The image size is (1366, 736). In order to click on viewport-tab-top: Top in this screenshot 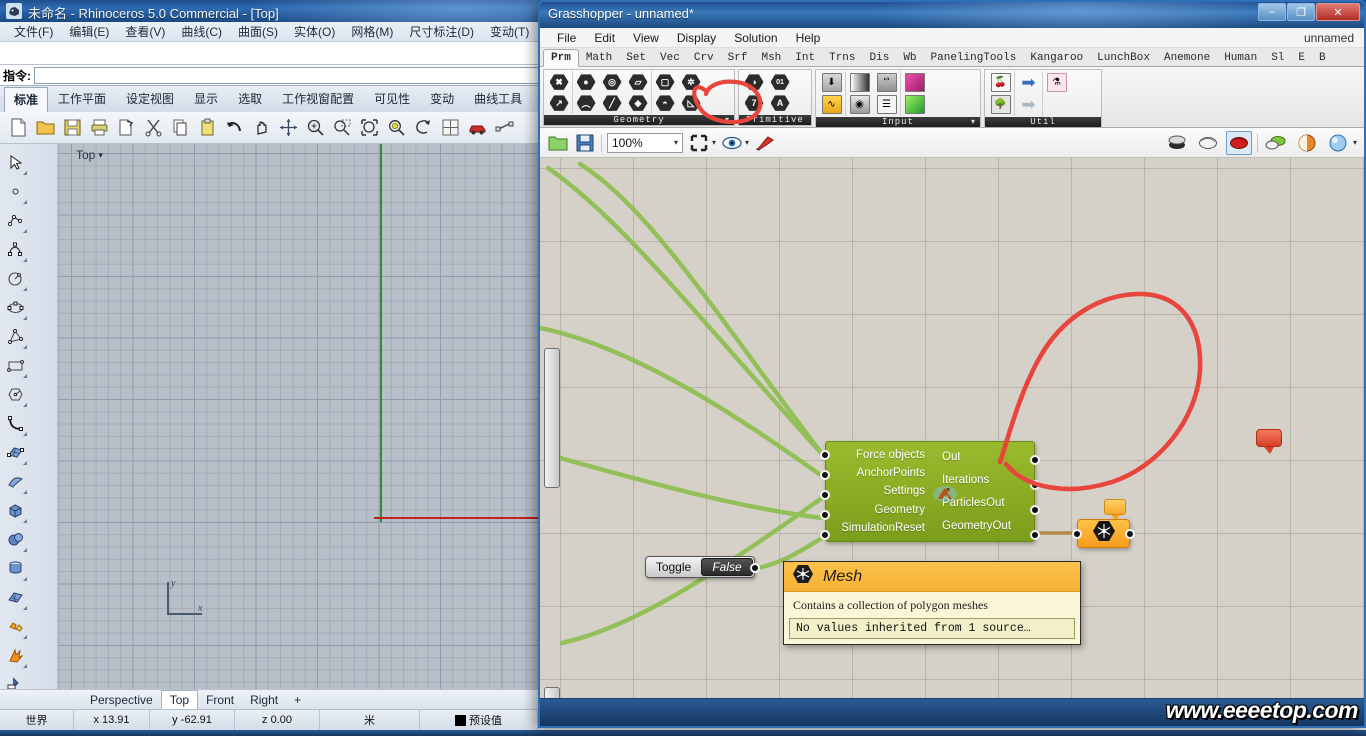, I will do `click(179, 699)`.